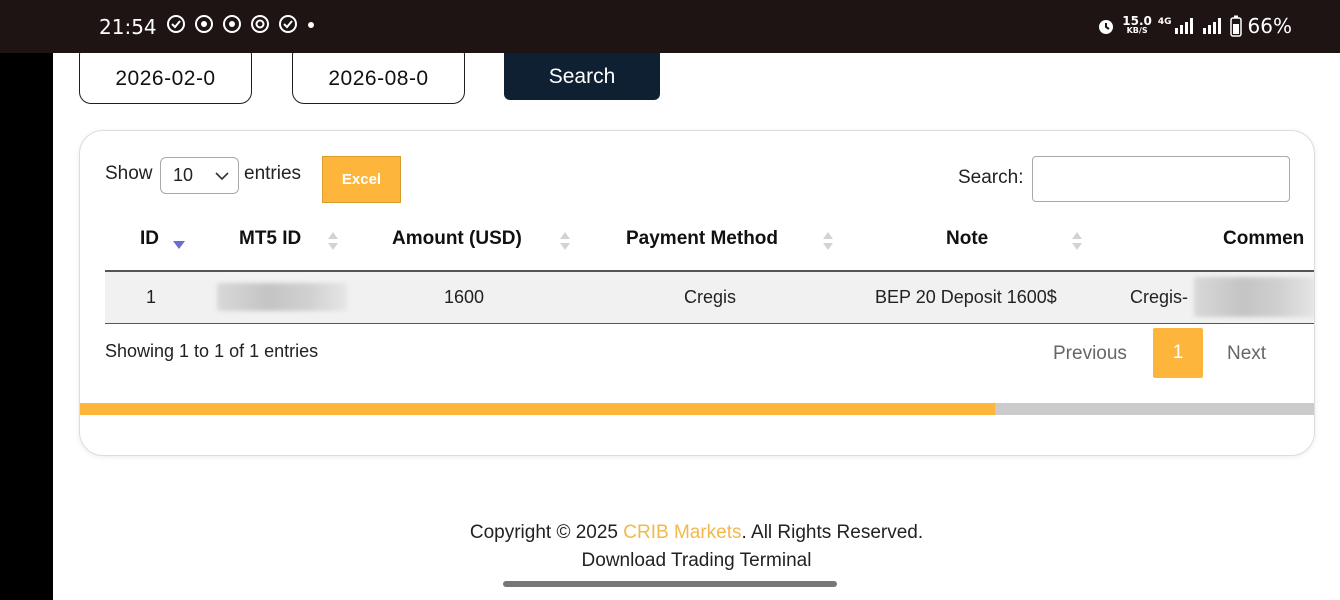  What do you see at coordinates (1269, 26) in the screenshot?
I see `battery-percent: 66%` at bounding box center [1269, 26].